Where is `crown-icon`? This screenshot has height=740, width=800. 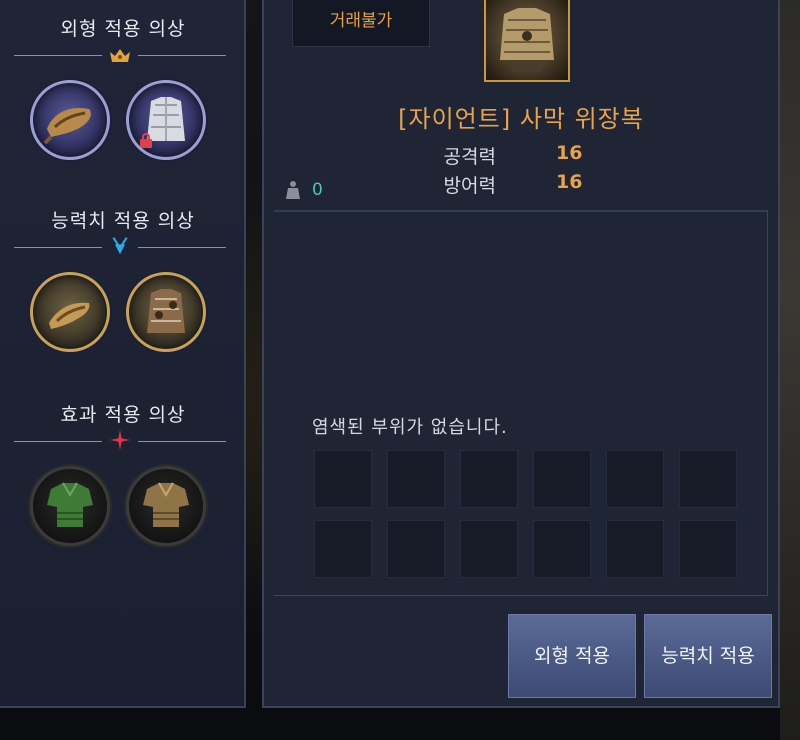 crown-icon is located at coordinates (120, 55).